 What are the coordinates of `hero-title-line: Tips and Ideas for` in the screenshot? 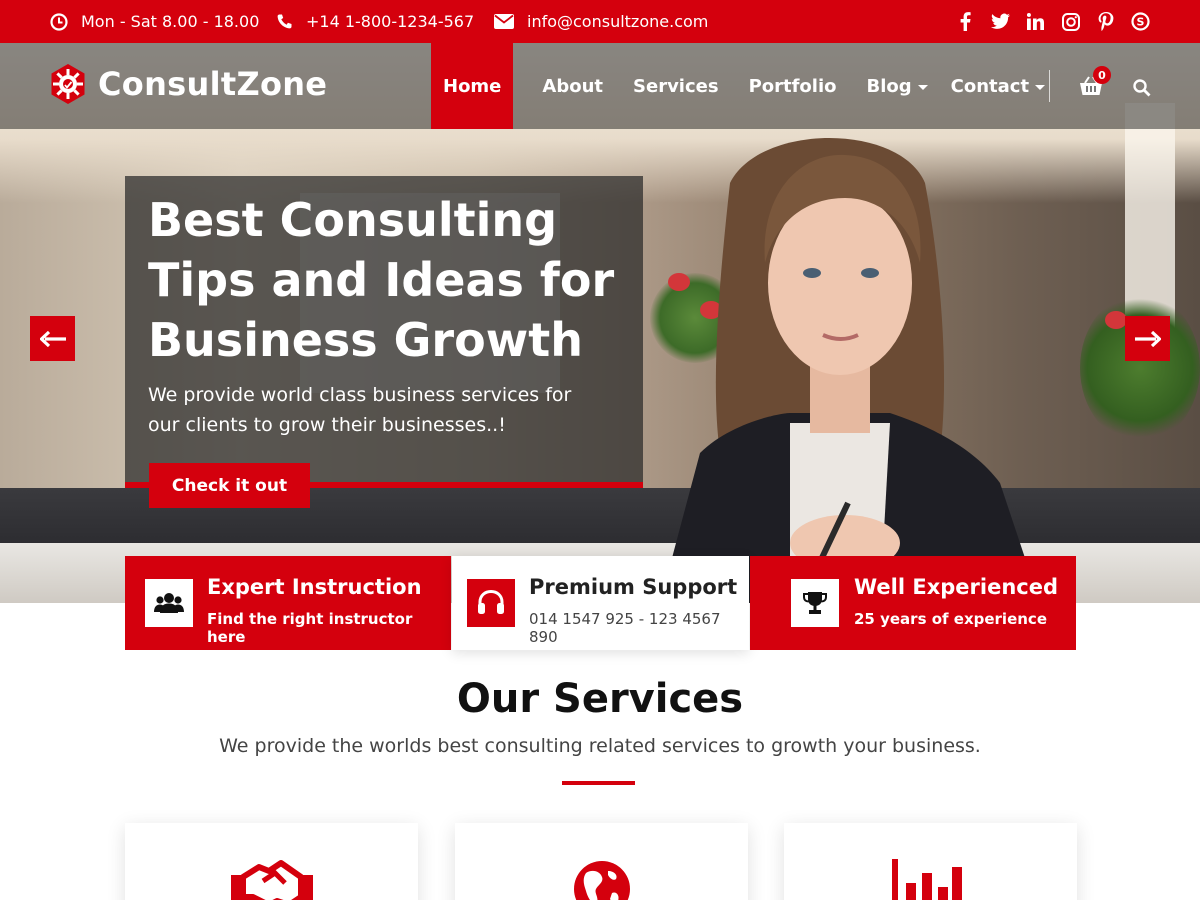 It's located at (381, 280).